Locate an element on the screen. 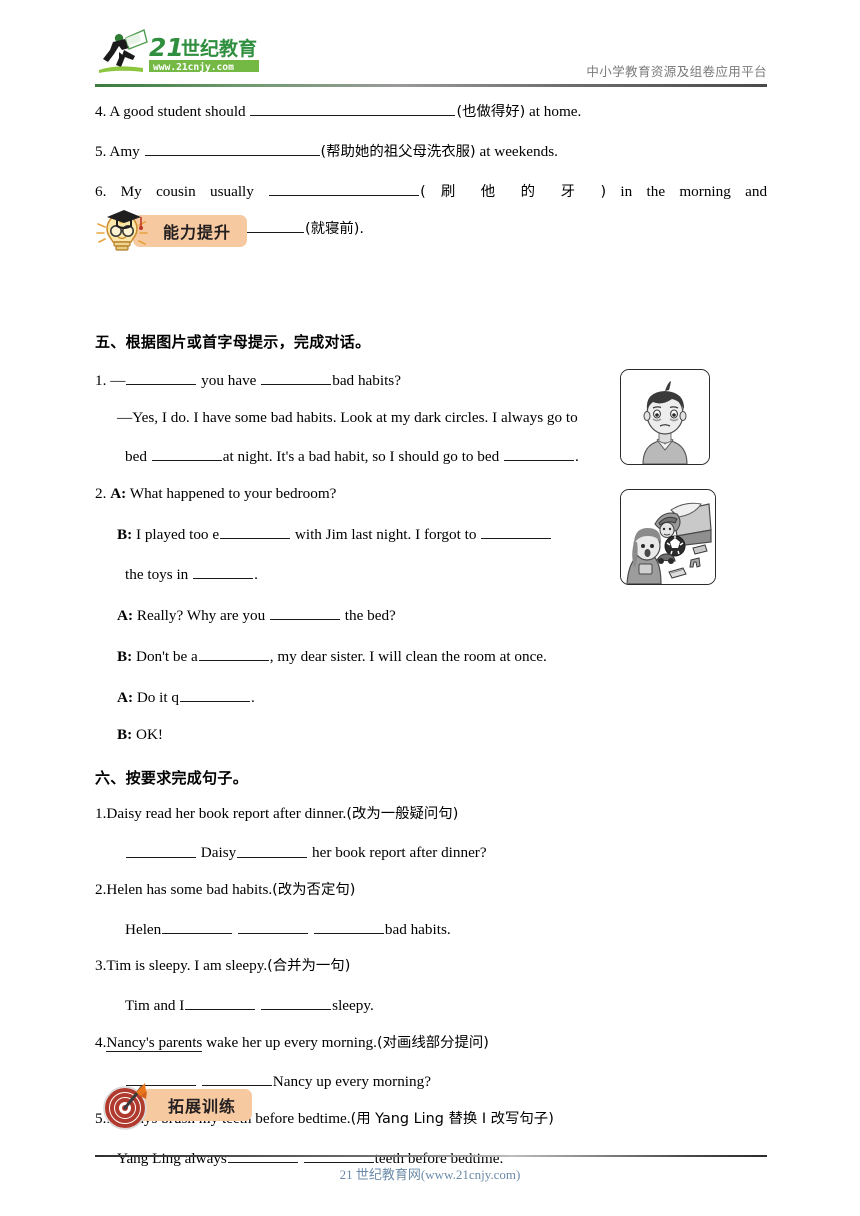  badge-pill: 拓展训练 is located at coordinates (195, 1105).